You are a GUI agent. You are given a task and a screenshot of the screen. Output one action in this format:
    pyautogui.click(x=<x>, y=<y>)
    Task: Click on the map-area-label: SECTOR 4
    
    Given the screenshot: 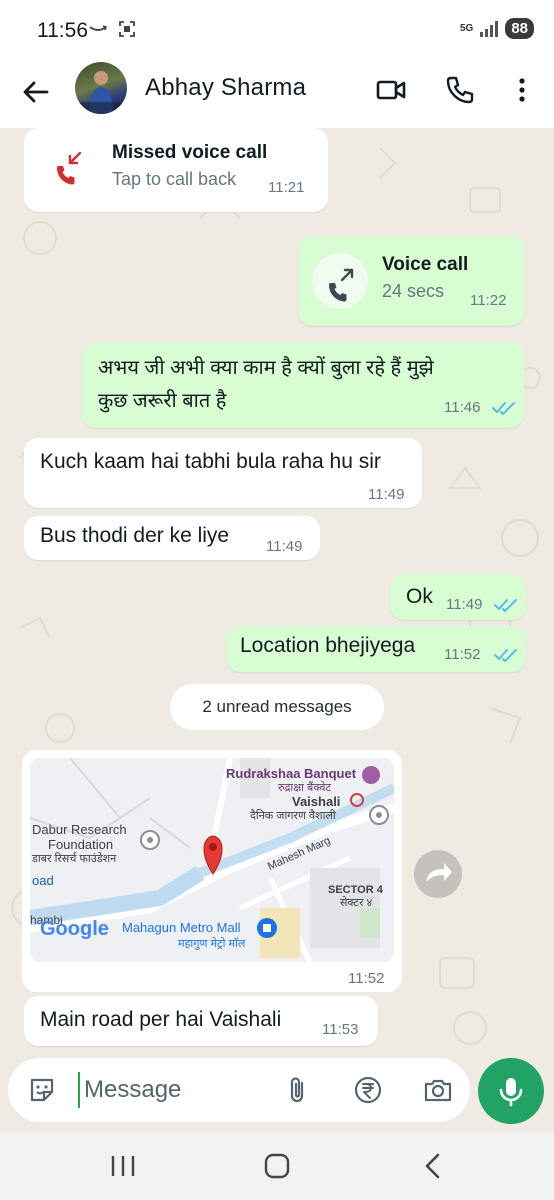 What is the action you would take?
    pyautogui.click(x=355, y=890)
    